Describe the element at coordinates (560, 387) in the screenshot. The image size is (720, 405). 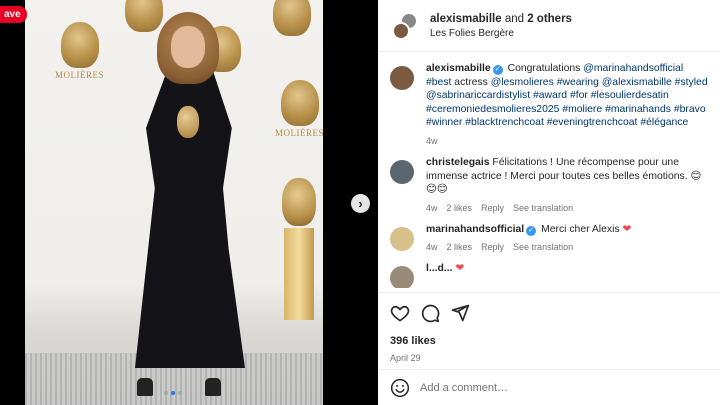
I see `add-comment-input` at that location.